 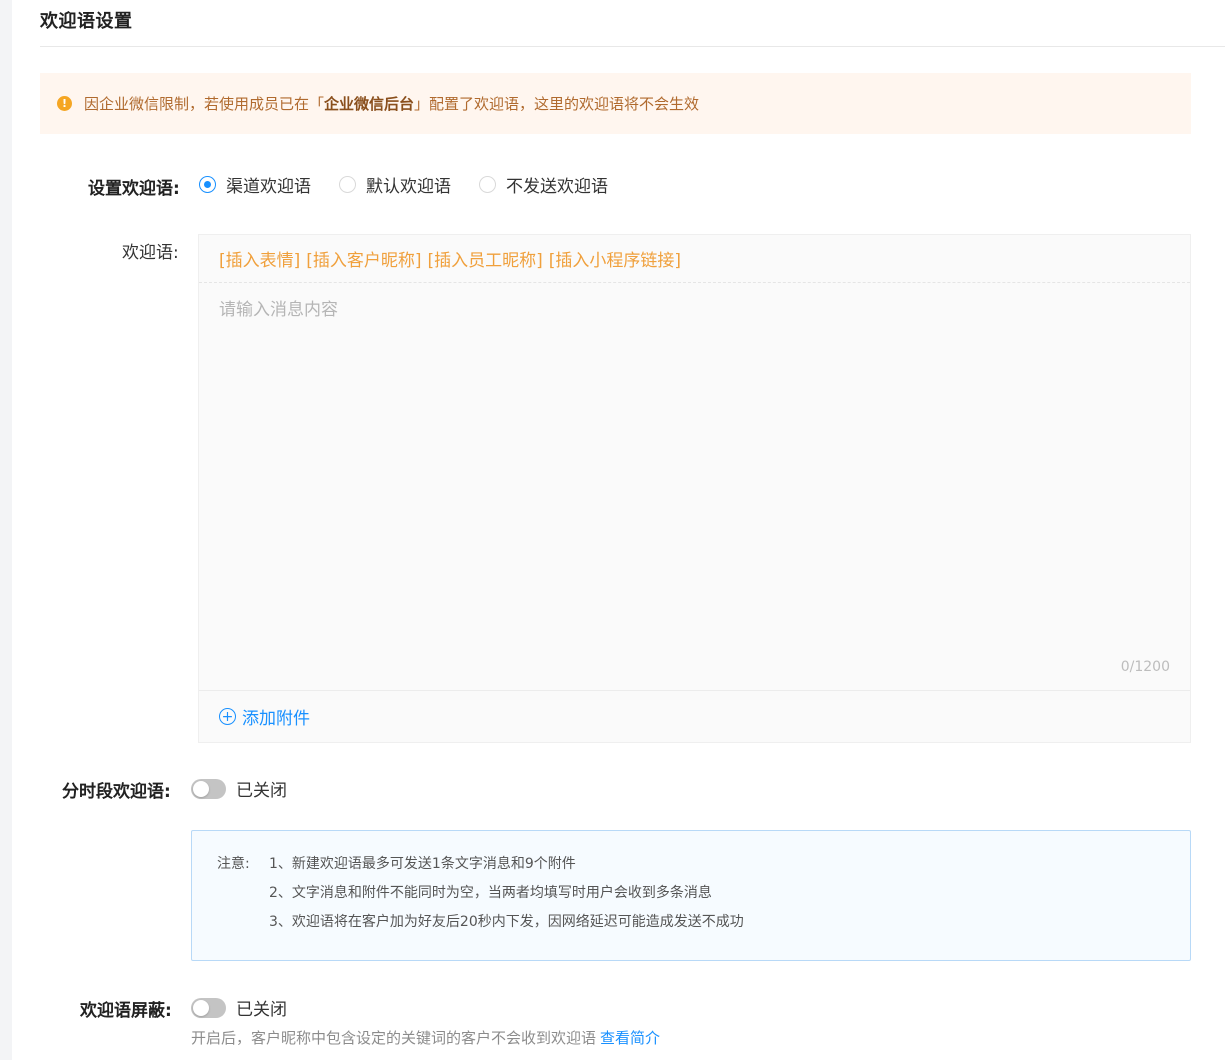 What do you see at coordinates (369, 104) in the screenshot?
I see `alert-highlight: 企业微信后台` at bounding box center [369, 104].